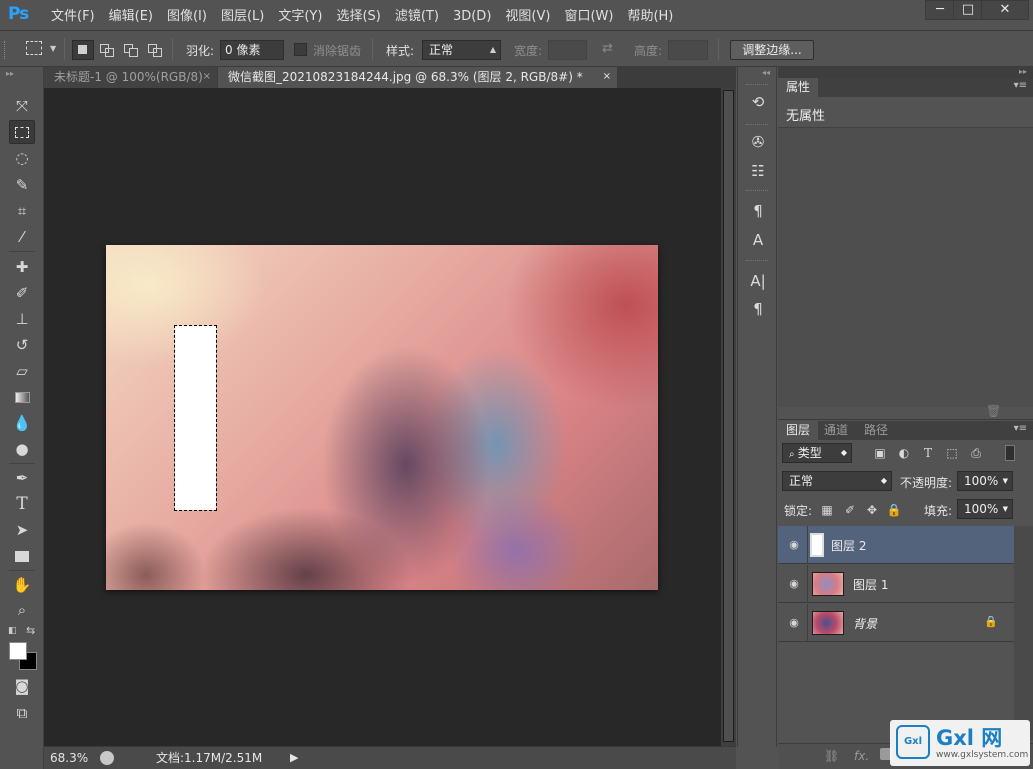 This screenshot has height=769, width=1033. Describe the element at coordinates (1010, 453) in the screenshot. I see `filter-toggle-switch` at that location.